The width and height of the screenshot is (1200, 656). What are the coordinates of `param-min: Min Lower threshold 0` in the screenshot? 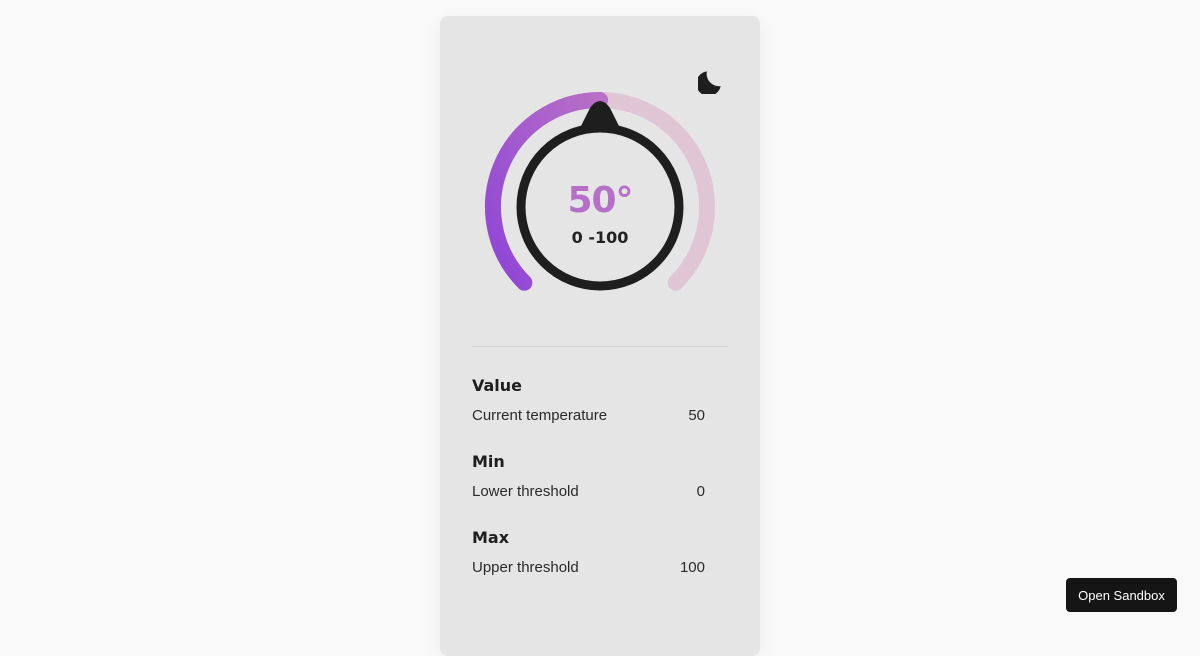 It's located at (588, 488).